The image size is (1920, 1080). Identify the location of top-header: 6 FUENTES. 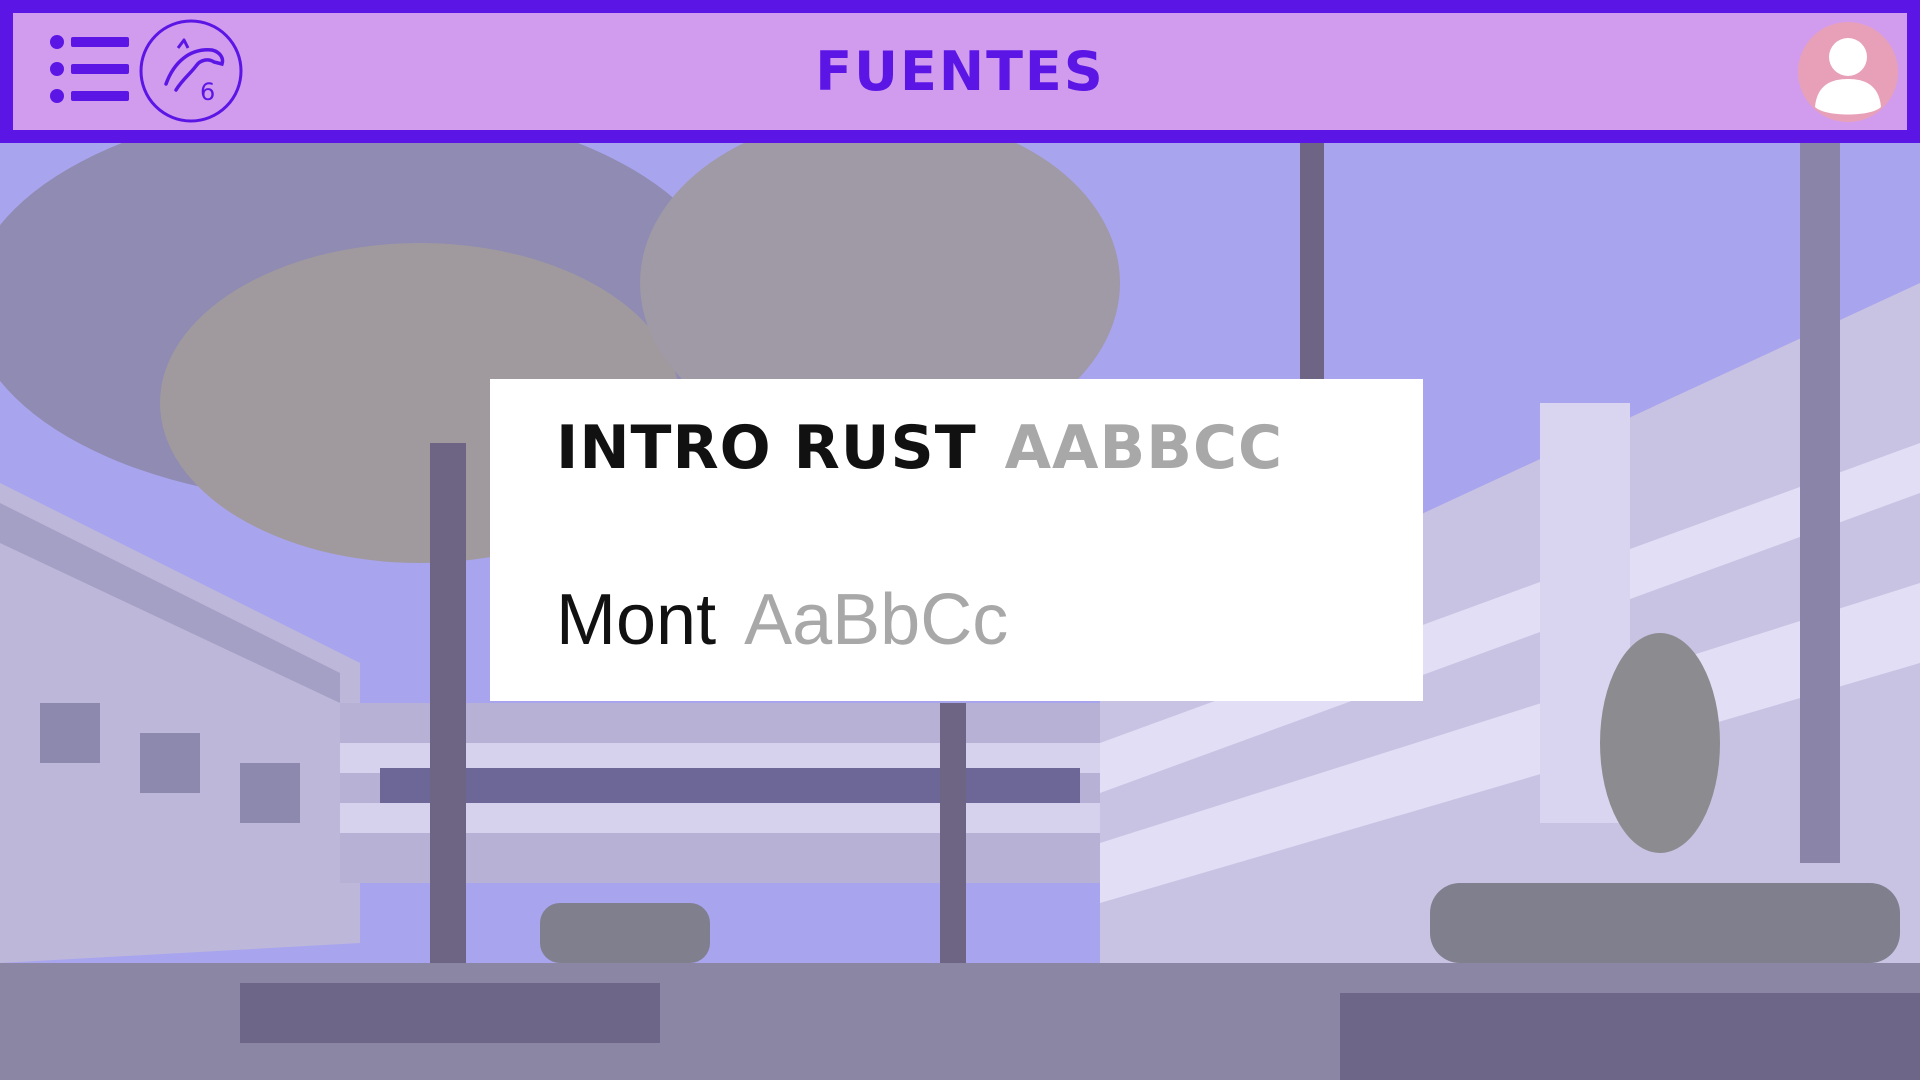
(960, 71).